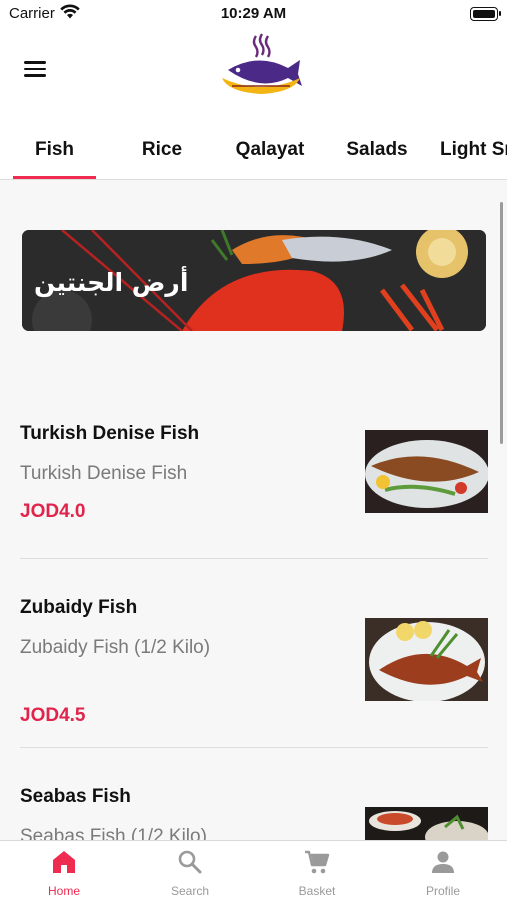  I want to click on tabbar-profile: Profile, so click(443, 870).